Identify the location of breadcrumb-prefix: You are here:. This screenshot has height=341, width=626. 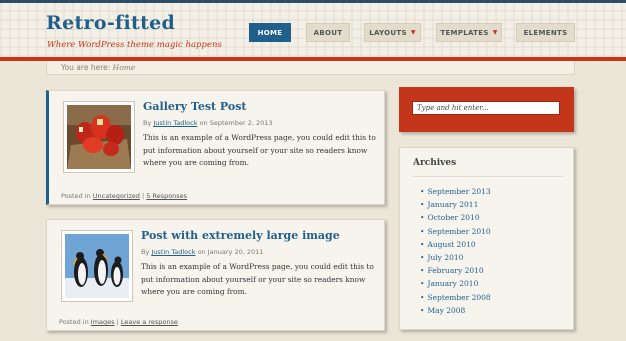
(86, 67).